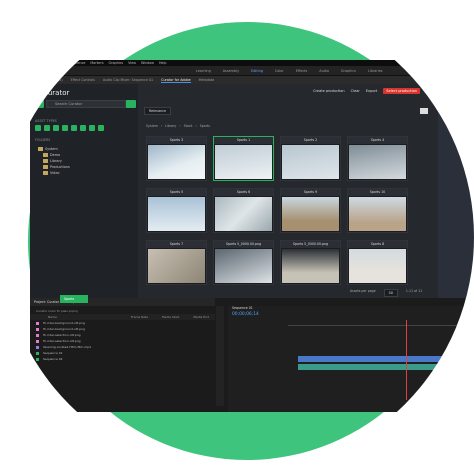 This screenshot has height=474, width=474. I want to click on tab-effect-controls: Effect Controls, so click(83, 80).